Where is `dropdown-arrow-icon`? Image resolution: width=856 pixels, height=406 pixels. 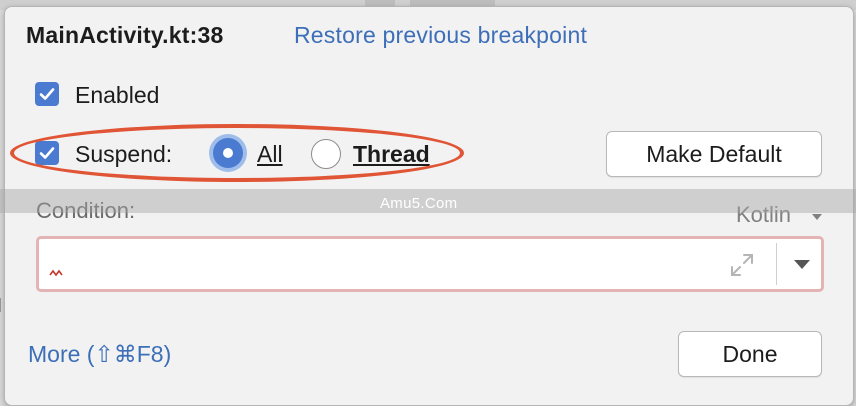 dropdown-arrow-icon is located at coordinates (802, 264).